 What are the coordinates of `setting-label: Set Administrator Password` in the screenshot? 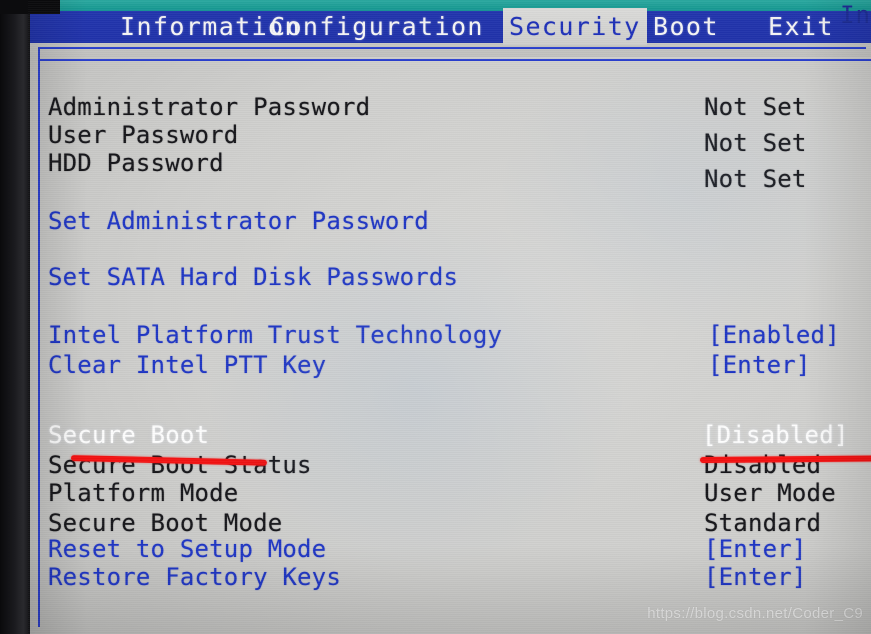 It's located at (238, 221).